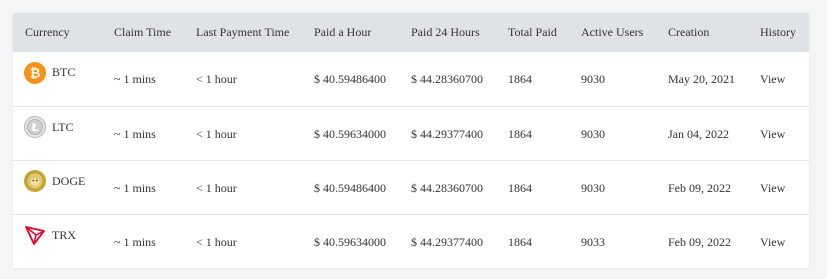 The width and height of the screenshot is (827, 279). What do you see at coordinates (532, 32) in the screenshot?
I see `col-total-paid: Total Paid` at bounding box center [532, 32].